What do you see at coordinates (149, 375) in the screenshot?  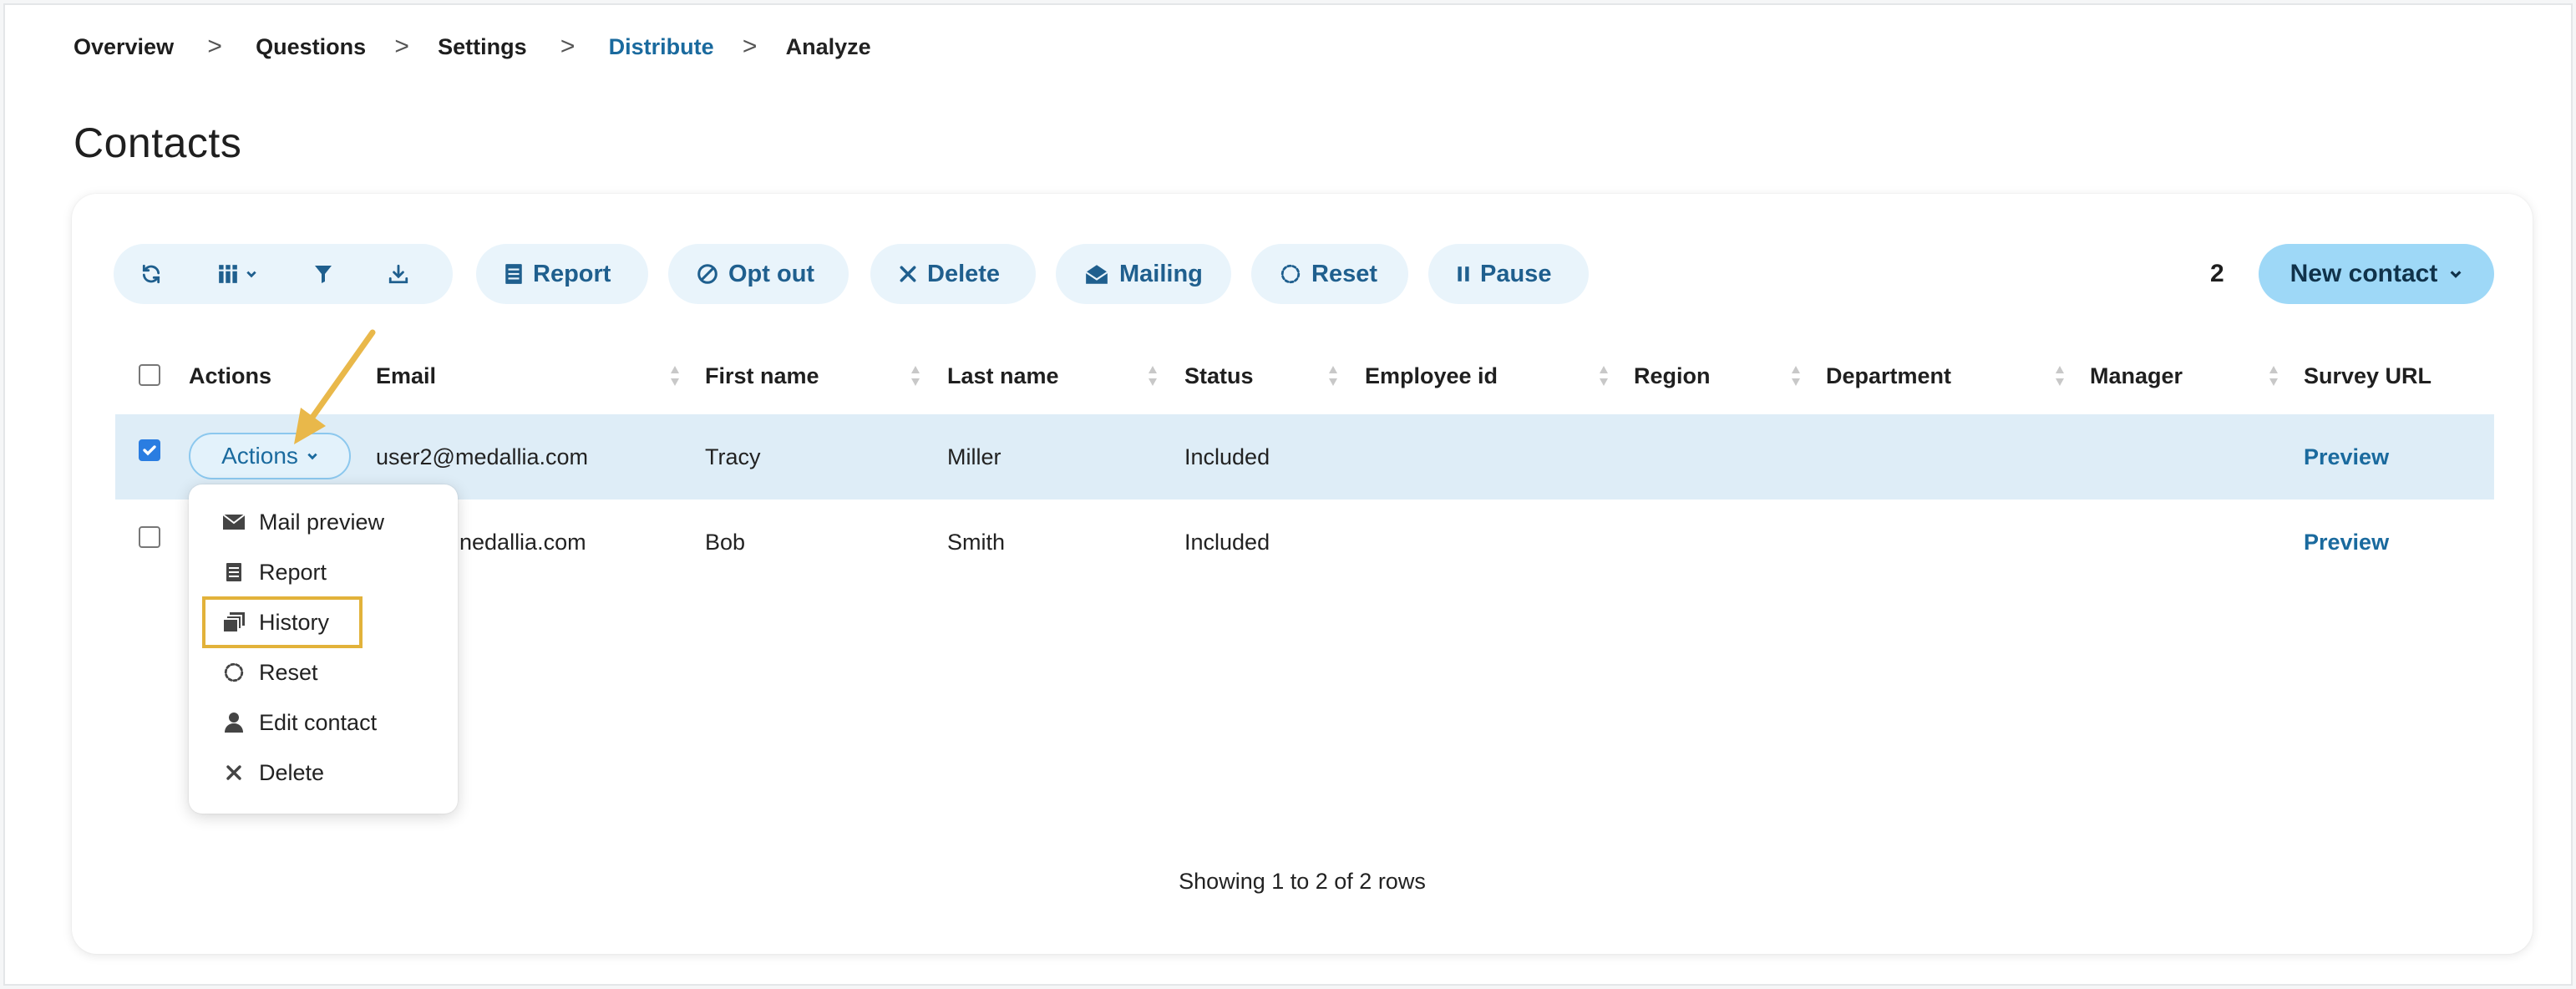 I see `select-all-checkbox` at bounding box center [149, 375].